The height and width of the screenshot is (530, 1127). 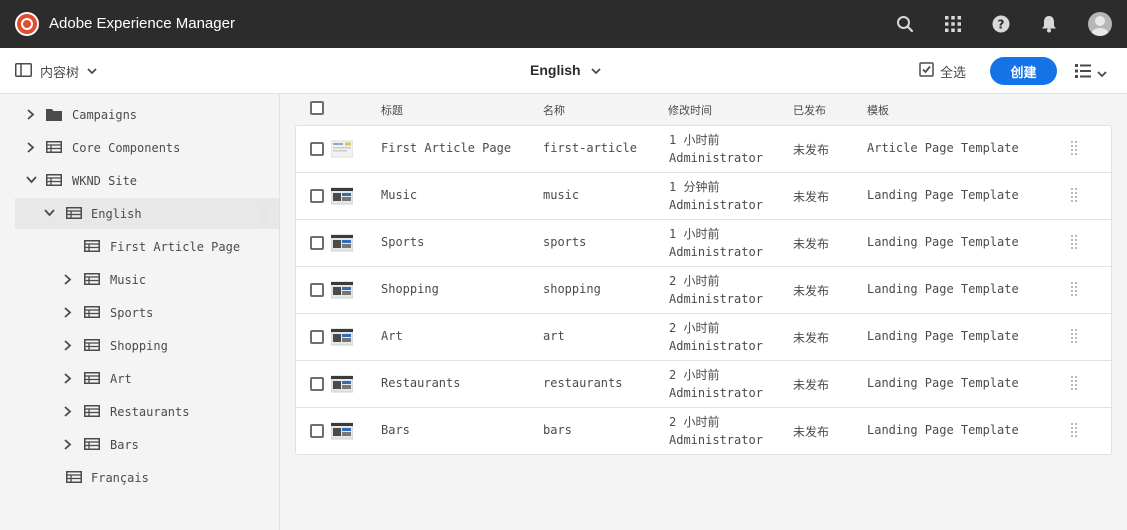 What do you see at coordinates (105, 180) in the screenshot?
I see `tree-item-label: WKND Site` at bounding box center [105, 180].